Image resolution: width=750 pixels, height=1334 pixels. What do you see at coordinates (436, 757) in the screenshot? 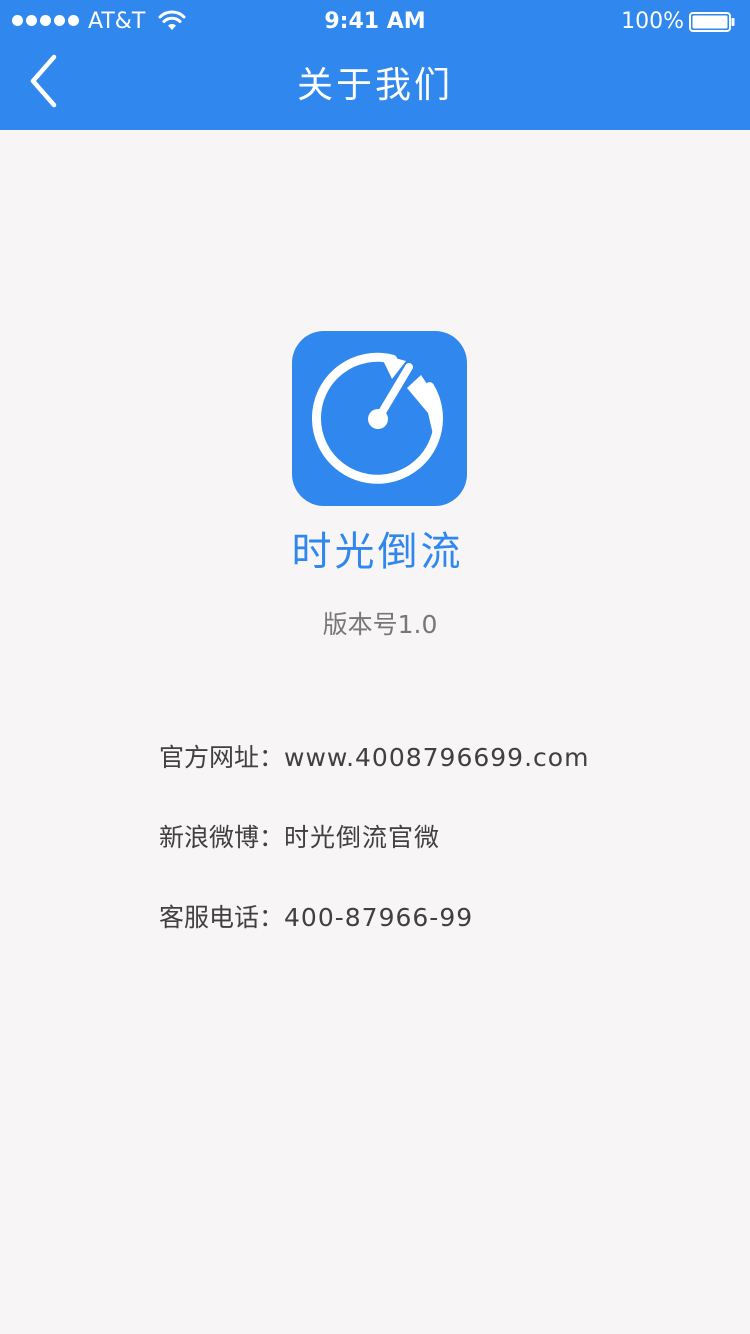
I see `website-link: www.4008796699.com` at bounding box center [436, 757].